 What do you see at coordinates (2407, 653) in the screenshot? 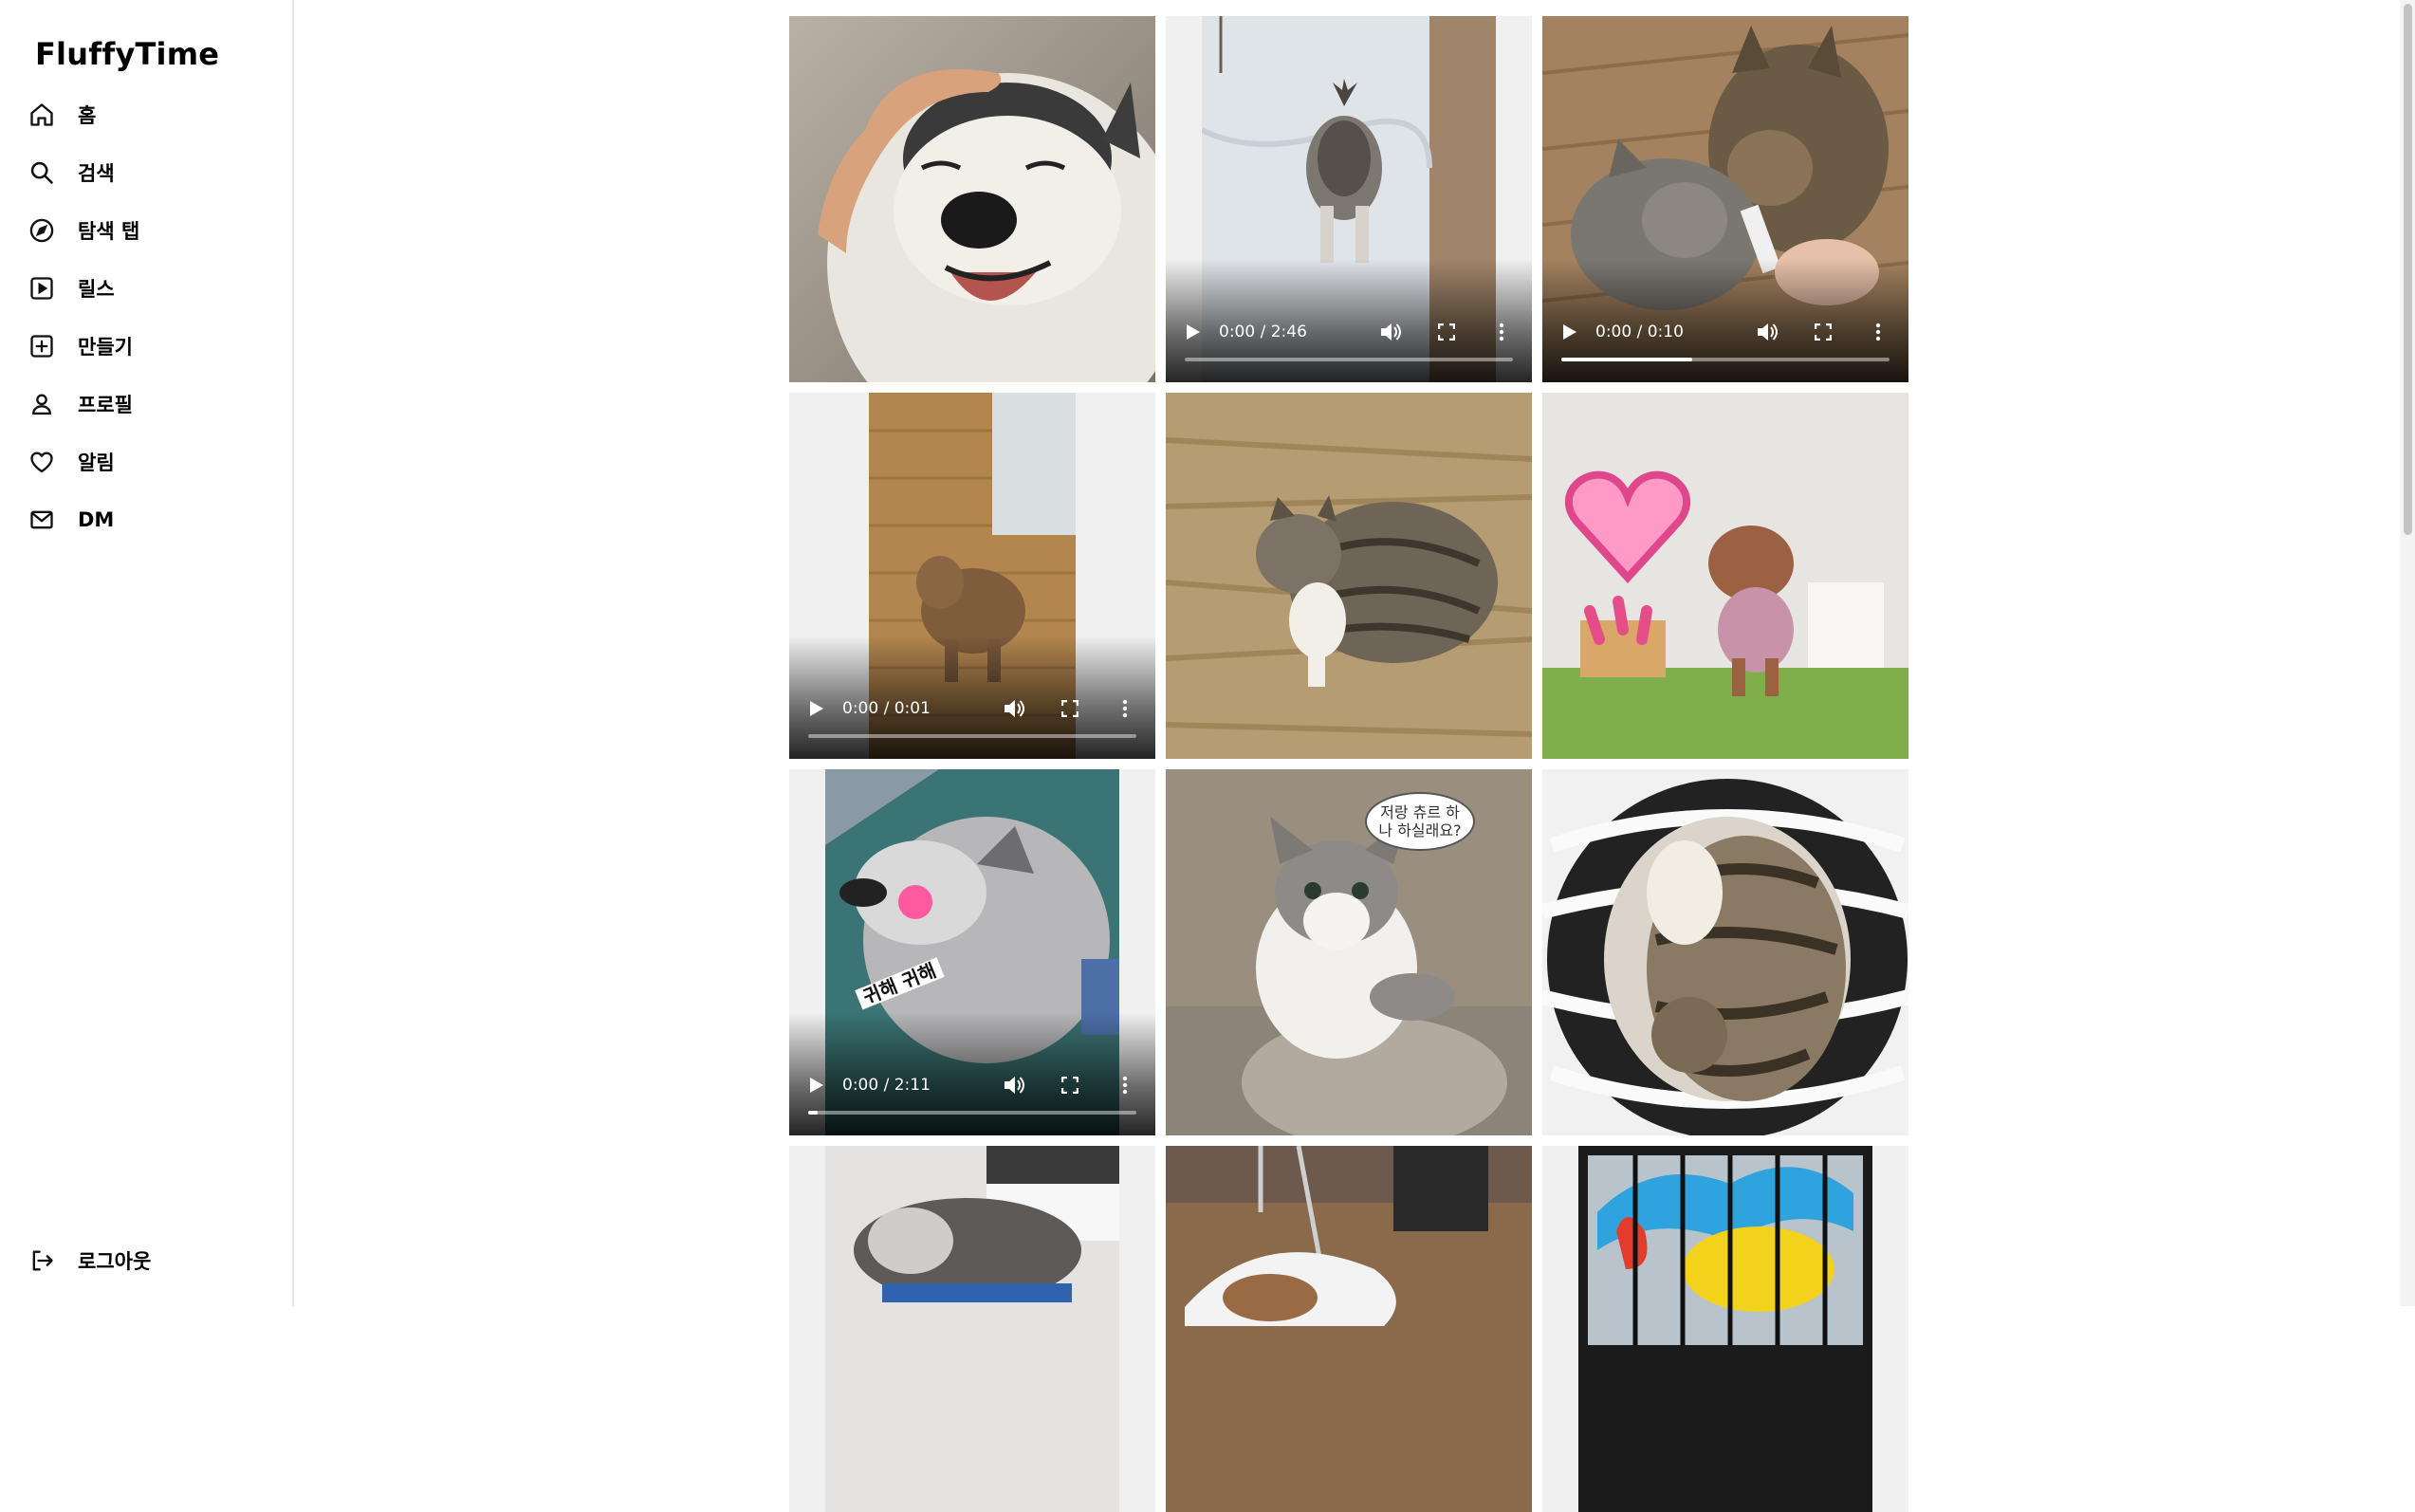
I see `page-scrollbar` at bounding box center [2407, 653].